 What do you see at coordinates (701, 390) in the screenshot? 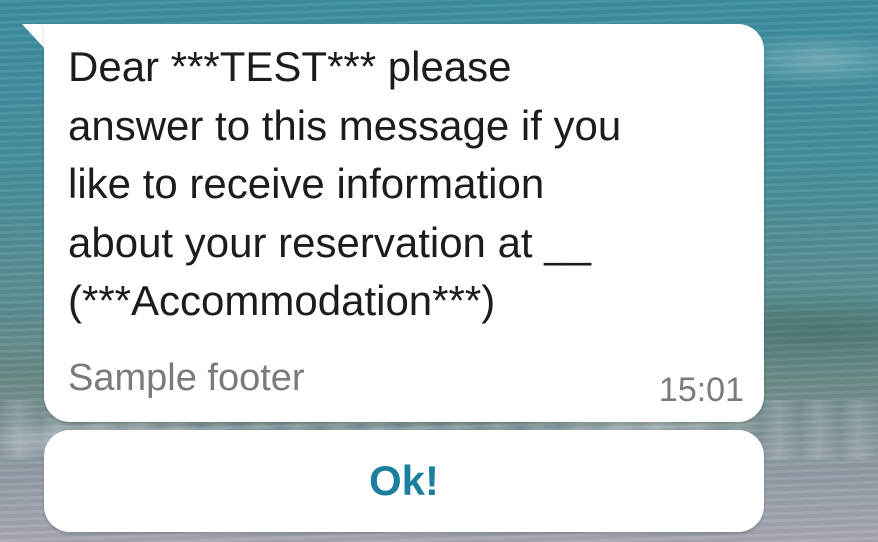
I see `message-timestamp: 15:01` at bounding box center [701, 390].